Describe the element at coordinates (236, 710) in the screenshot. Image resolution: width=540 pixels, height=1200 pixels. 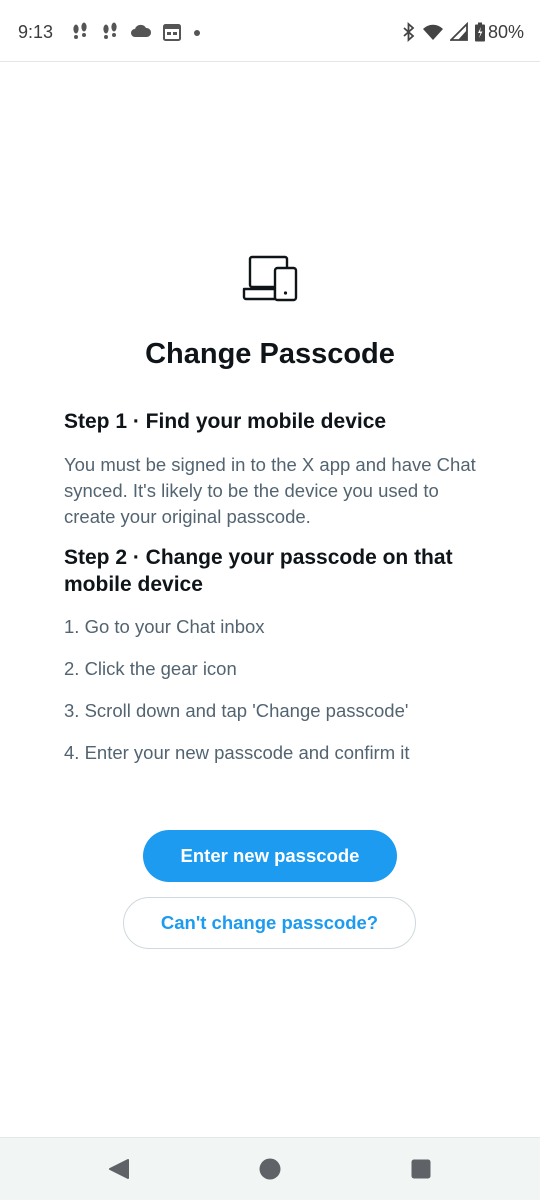
I see `list-item: 3. Scroll down and tap 'Change passcode'` at that location.